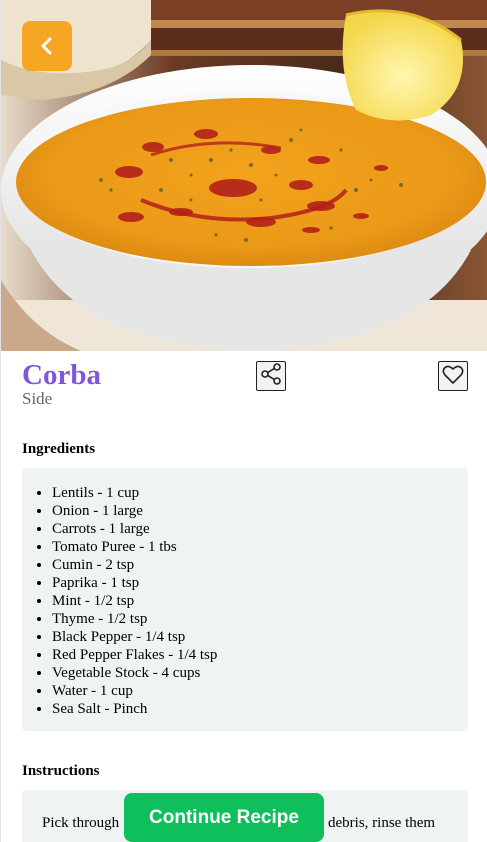  What do you see at coordinates (382, 823) in the screenshot?
I see `instructions-text-end: debris, rinse them` at bounding box center [382, 823].